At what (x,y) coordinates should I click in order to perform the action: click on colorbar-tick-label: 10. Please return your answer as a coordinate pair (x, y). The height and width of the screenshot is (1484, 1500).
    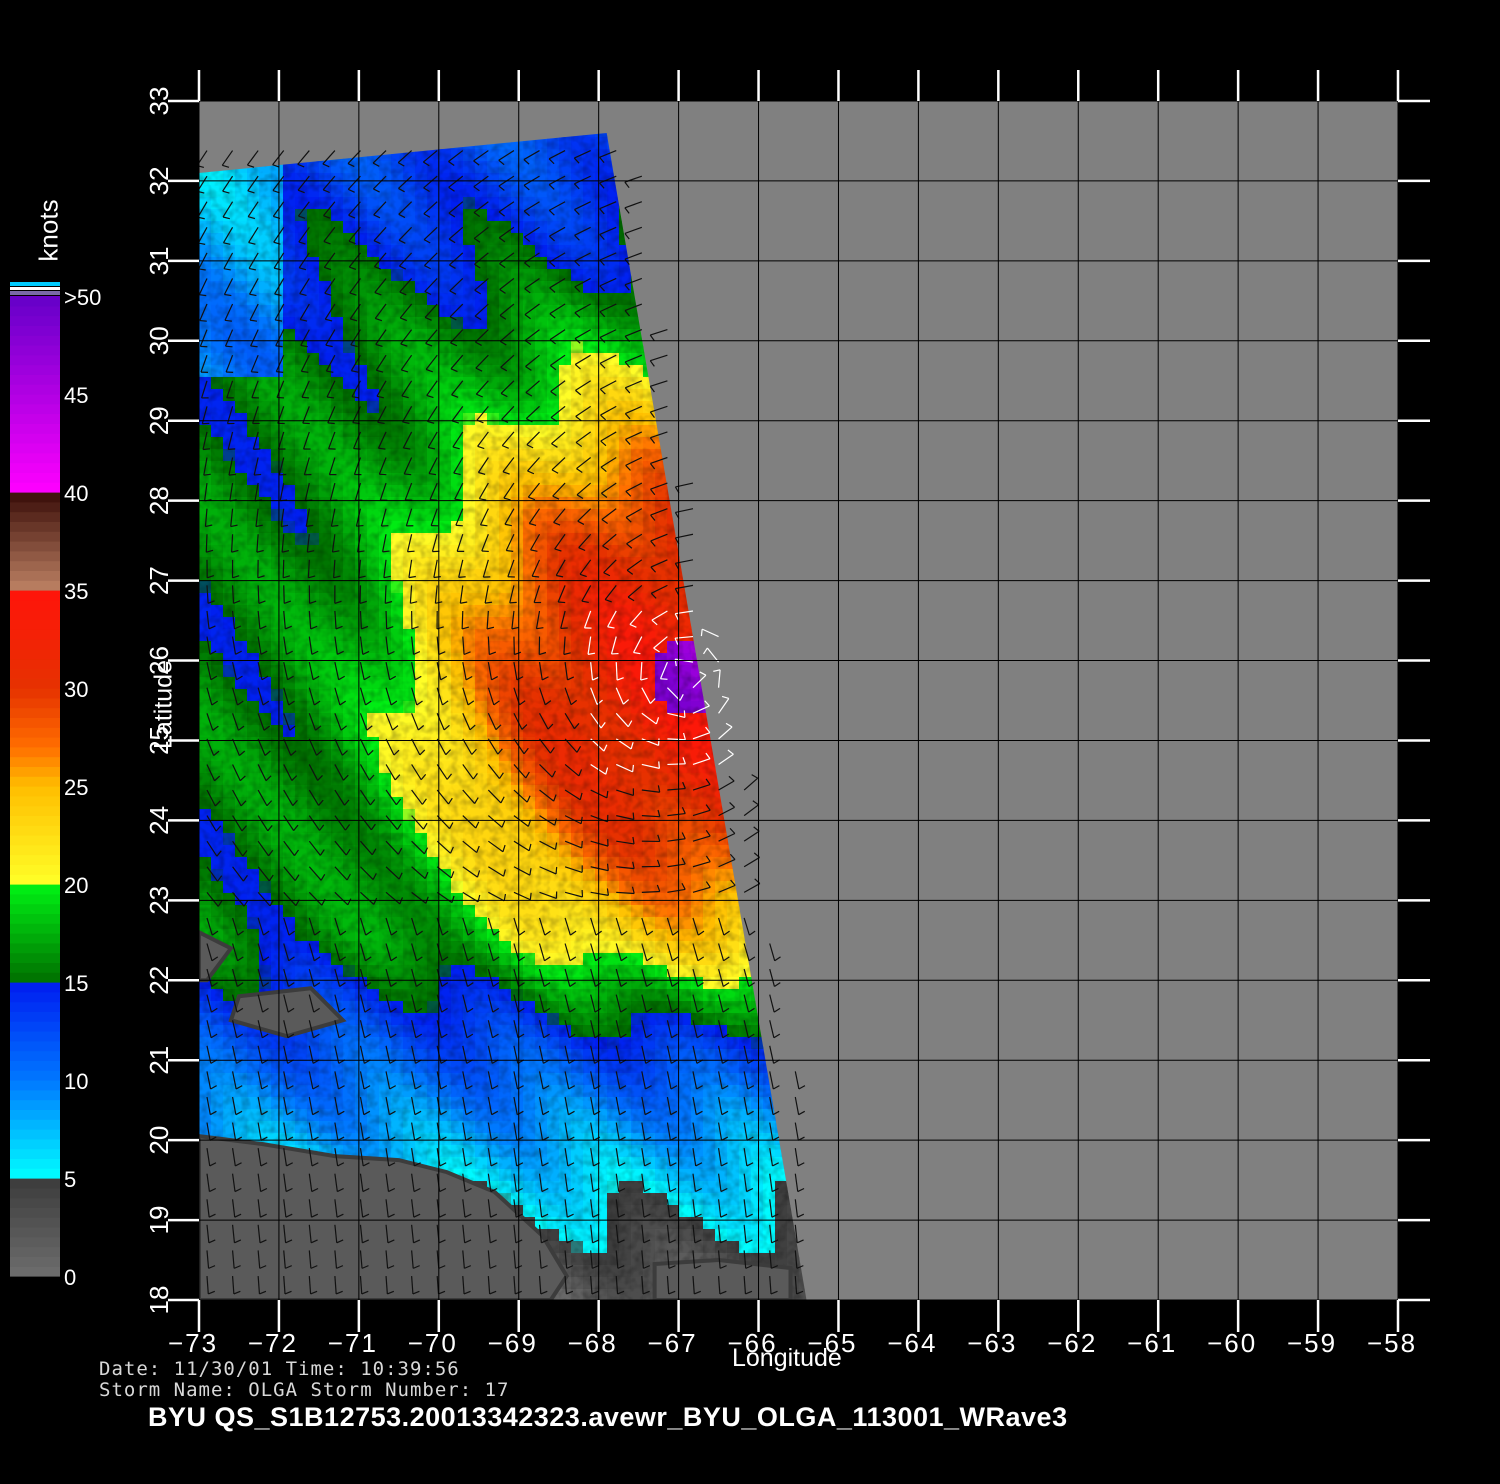
    Looking at the image, I should click on (76, 1081).